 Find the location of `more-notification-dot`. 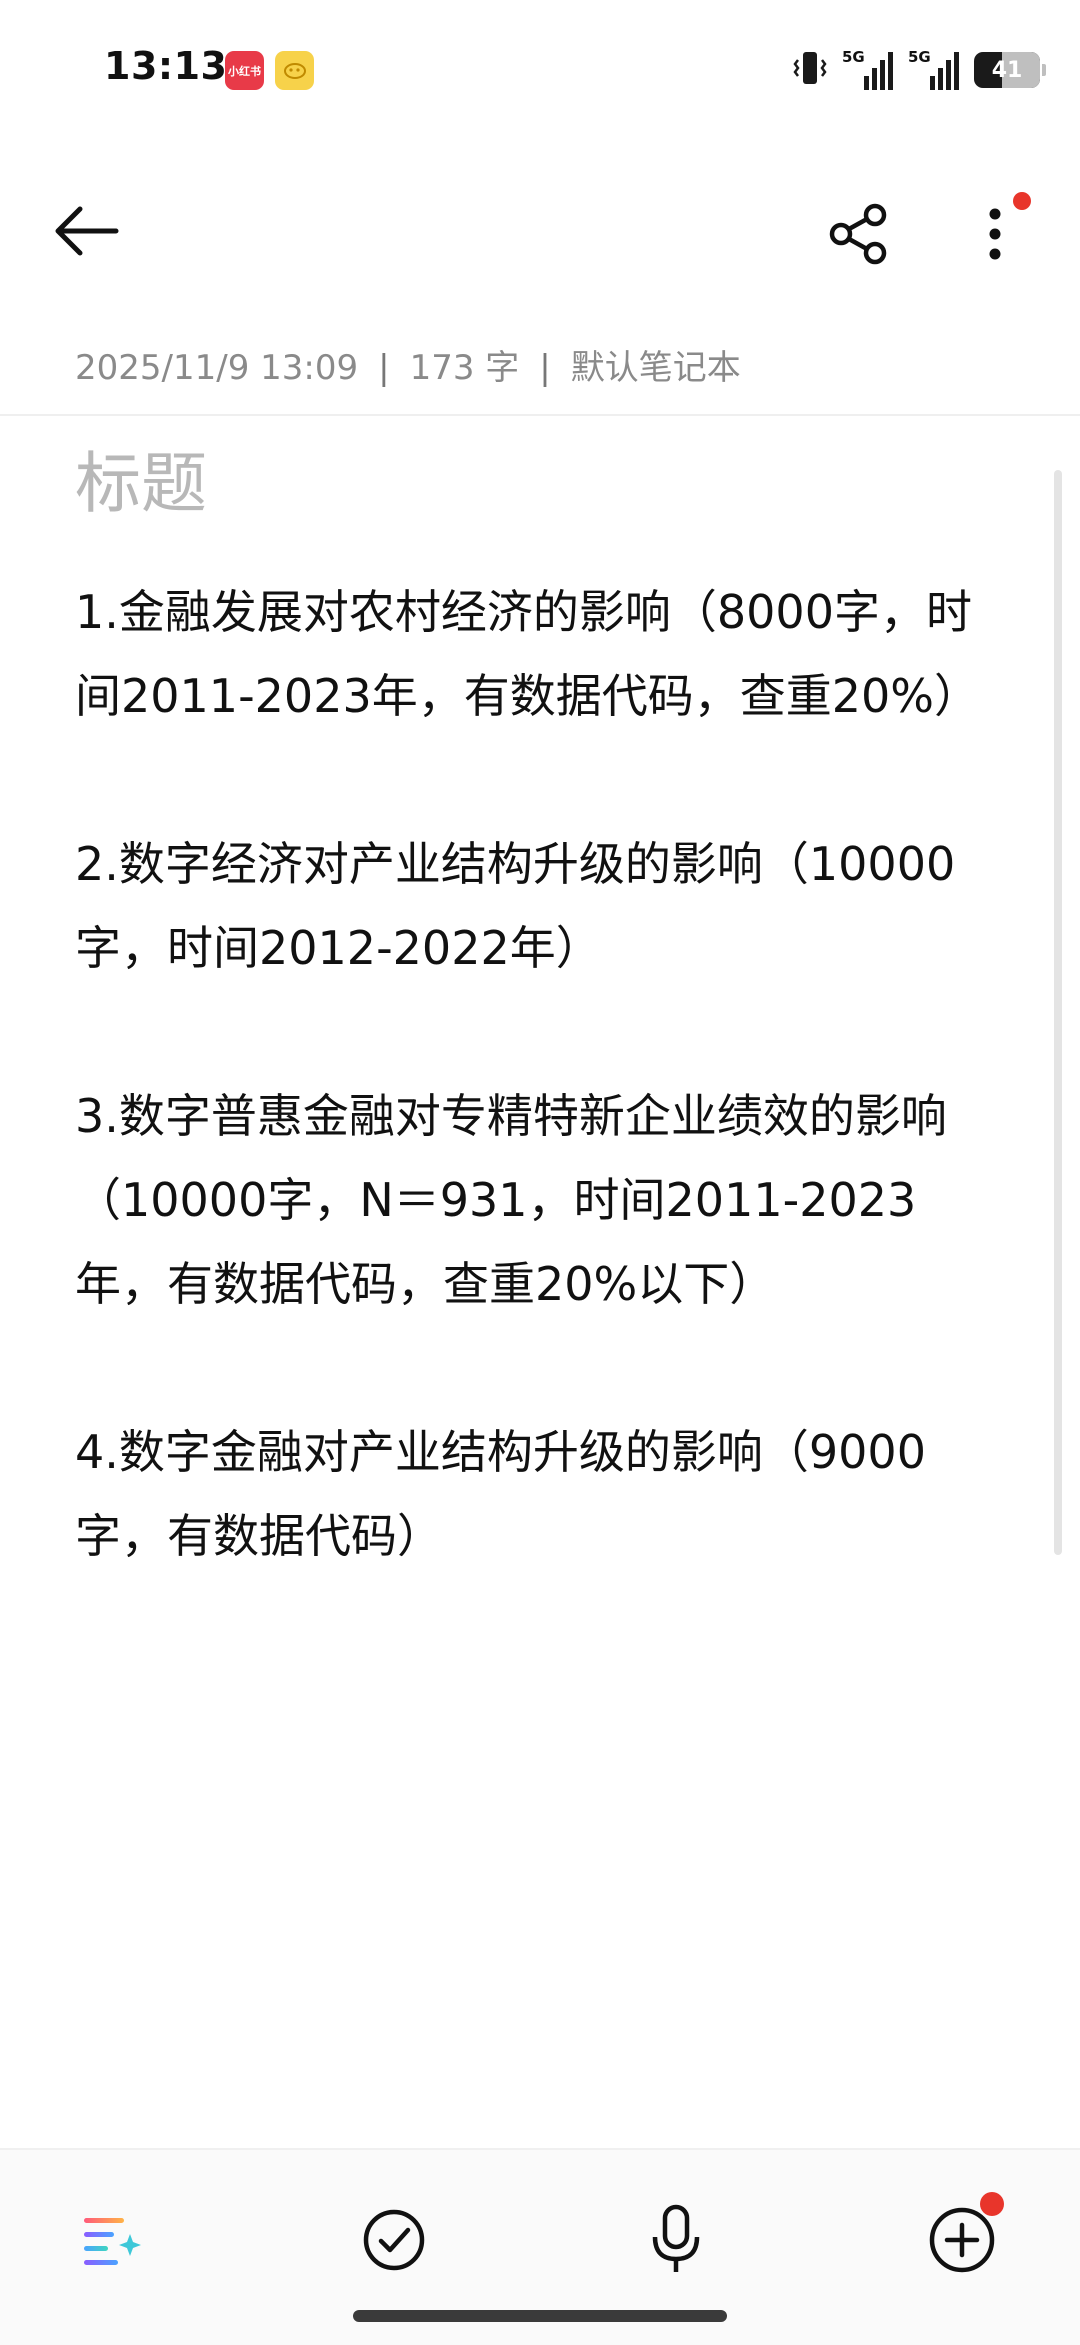

more-notification-dot is located at coordinates (1022, 201).